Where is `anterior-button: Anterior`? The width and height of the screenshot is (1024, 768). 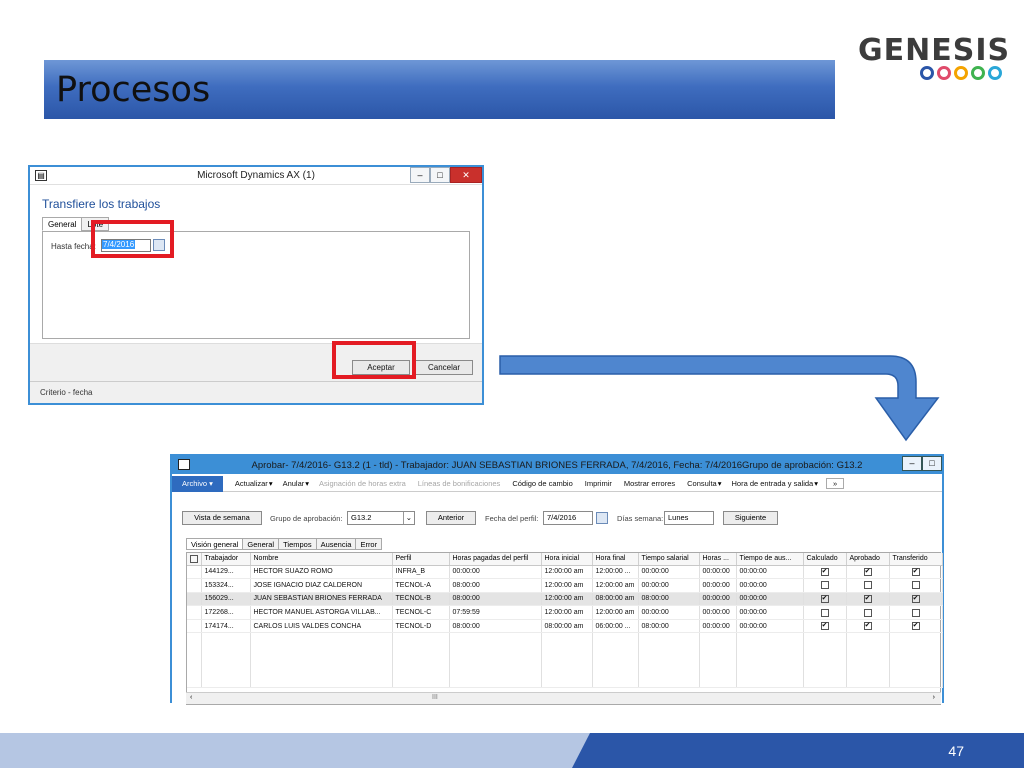 anterior-button: Anterior is located at coordinates (451, 518).